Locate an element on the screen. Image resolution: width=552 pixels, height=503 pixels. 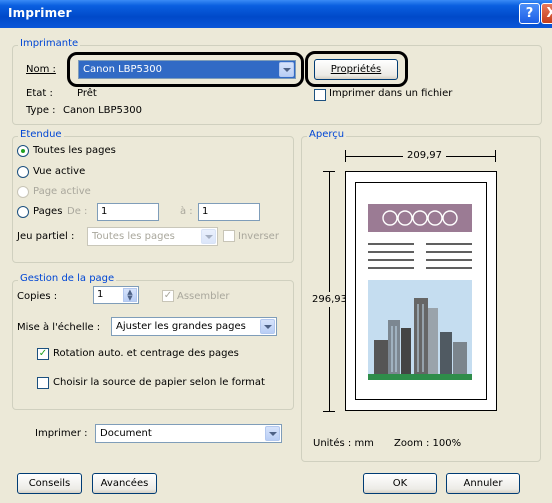
highlight-printer-name is located at coordinates (185, 69).